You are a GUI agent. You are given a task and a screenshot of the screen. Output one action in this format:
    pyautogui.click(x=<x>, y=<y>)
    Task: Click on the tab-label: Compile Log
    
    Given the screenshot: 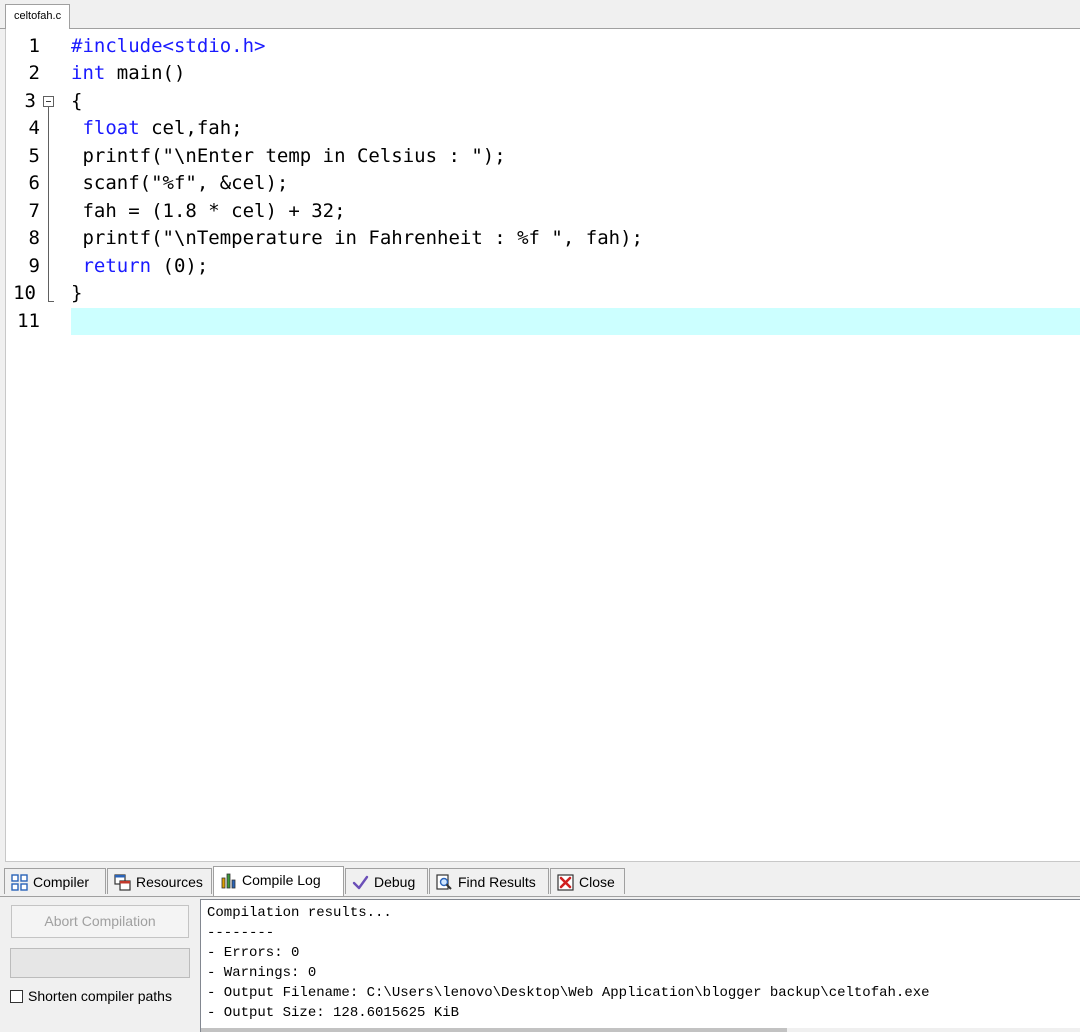 What is the action you would take?
    pyautogui.click(x=281, y=880)
    